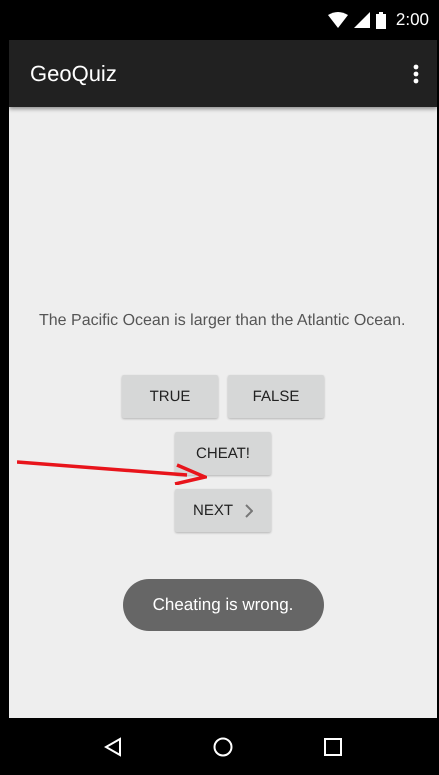  What do you see at coordinates (170, 396) in the screenshot?
I see `answer-button: TRUE` at bounding box center [170, 396].